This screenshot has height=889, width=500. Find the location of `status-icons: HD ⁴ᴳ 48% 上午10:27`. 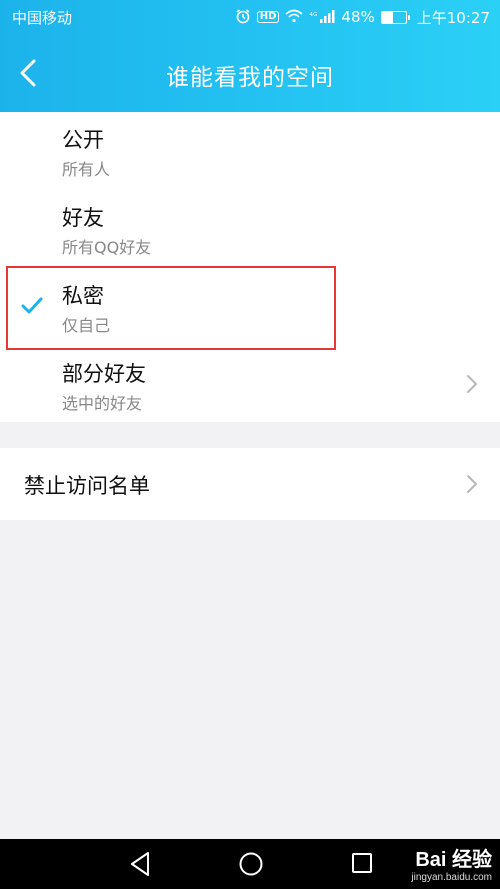

status-icons: HD ⁴ᴳ 48% 上午10:27 is located at coordinates (362, 17).